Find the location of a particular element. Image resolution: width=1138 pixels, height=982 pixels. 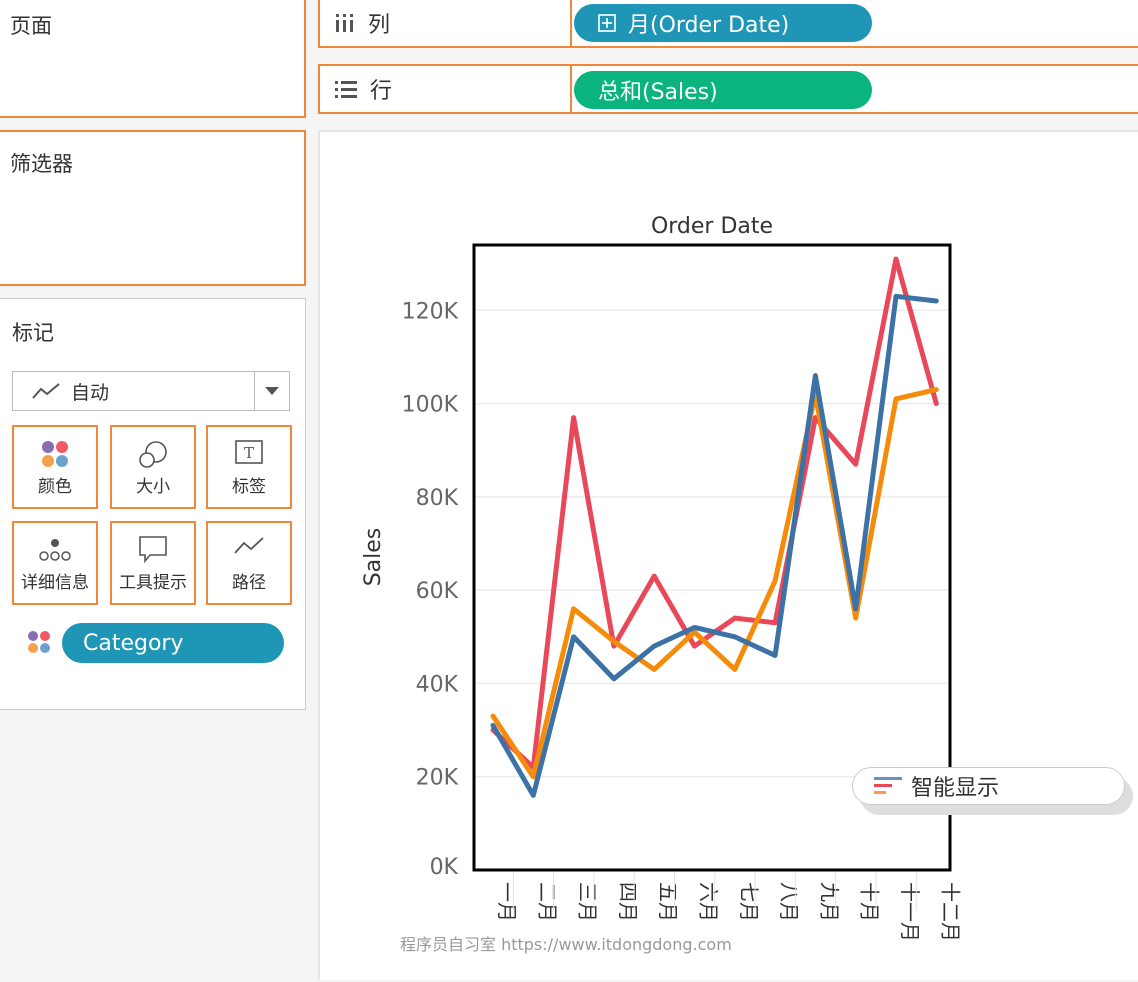

label-card: T 标签 is located at coordinates (249, 467).